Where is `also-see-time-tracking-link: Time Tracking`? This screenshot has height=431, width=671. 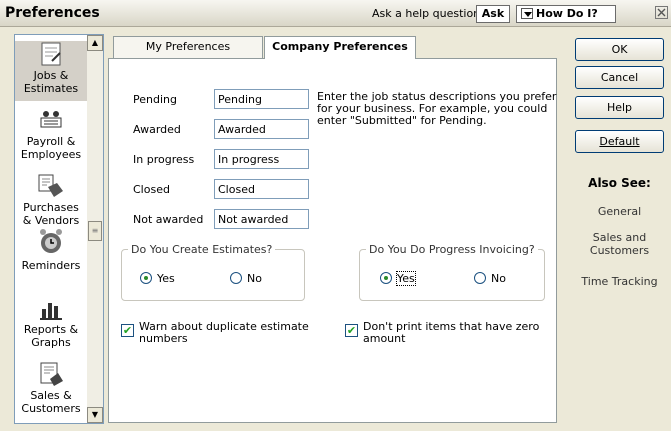 also-see-time-tracking-link: Time Tracking is located at coordinates (619, 281).